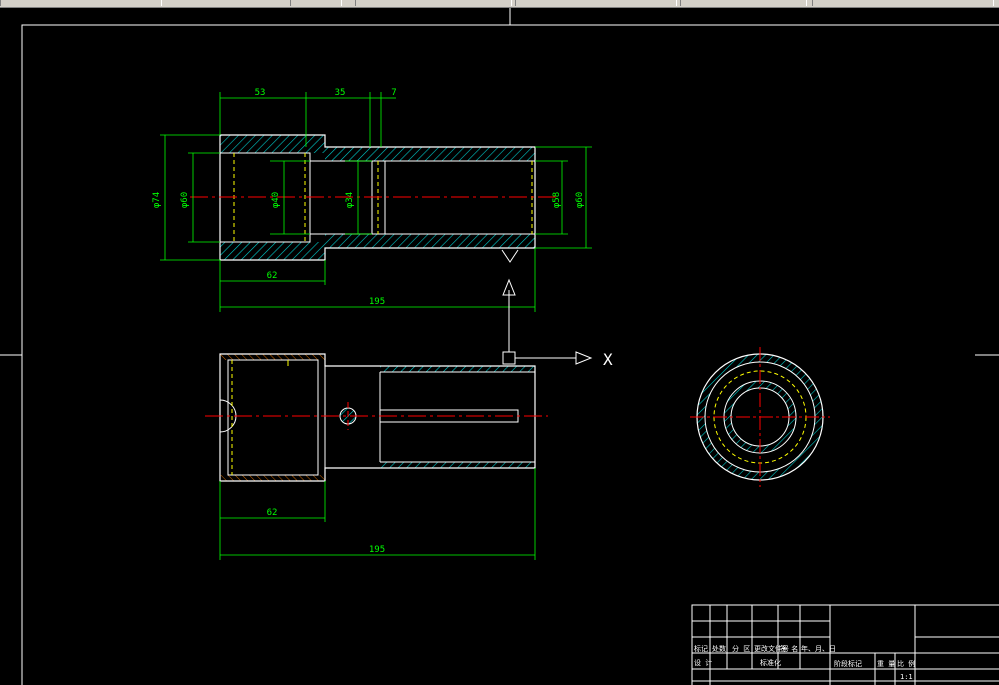  I want to click on toolbar-dropdown, so click(316, 3).